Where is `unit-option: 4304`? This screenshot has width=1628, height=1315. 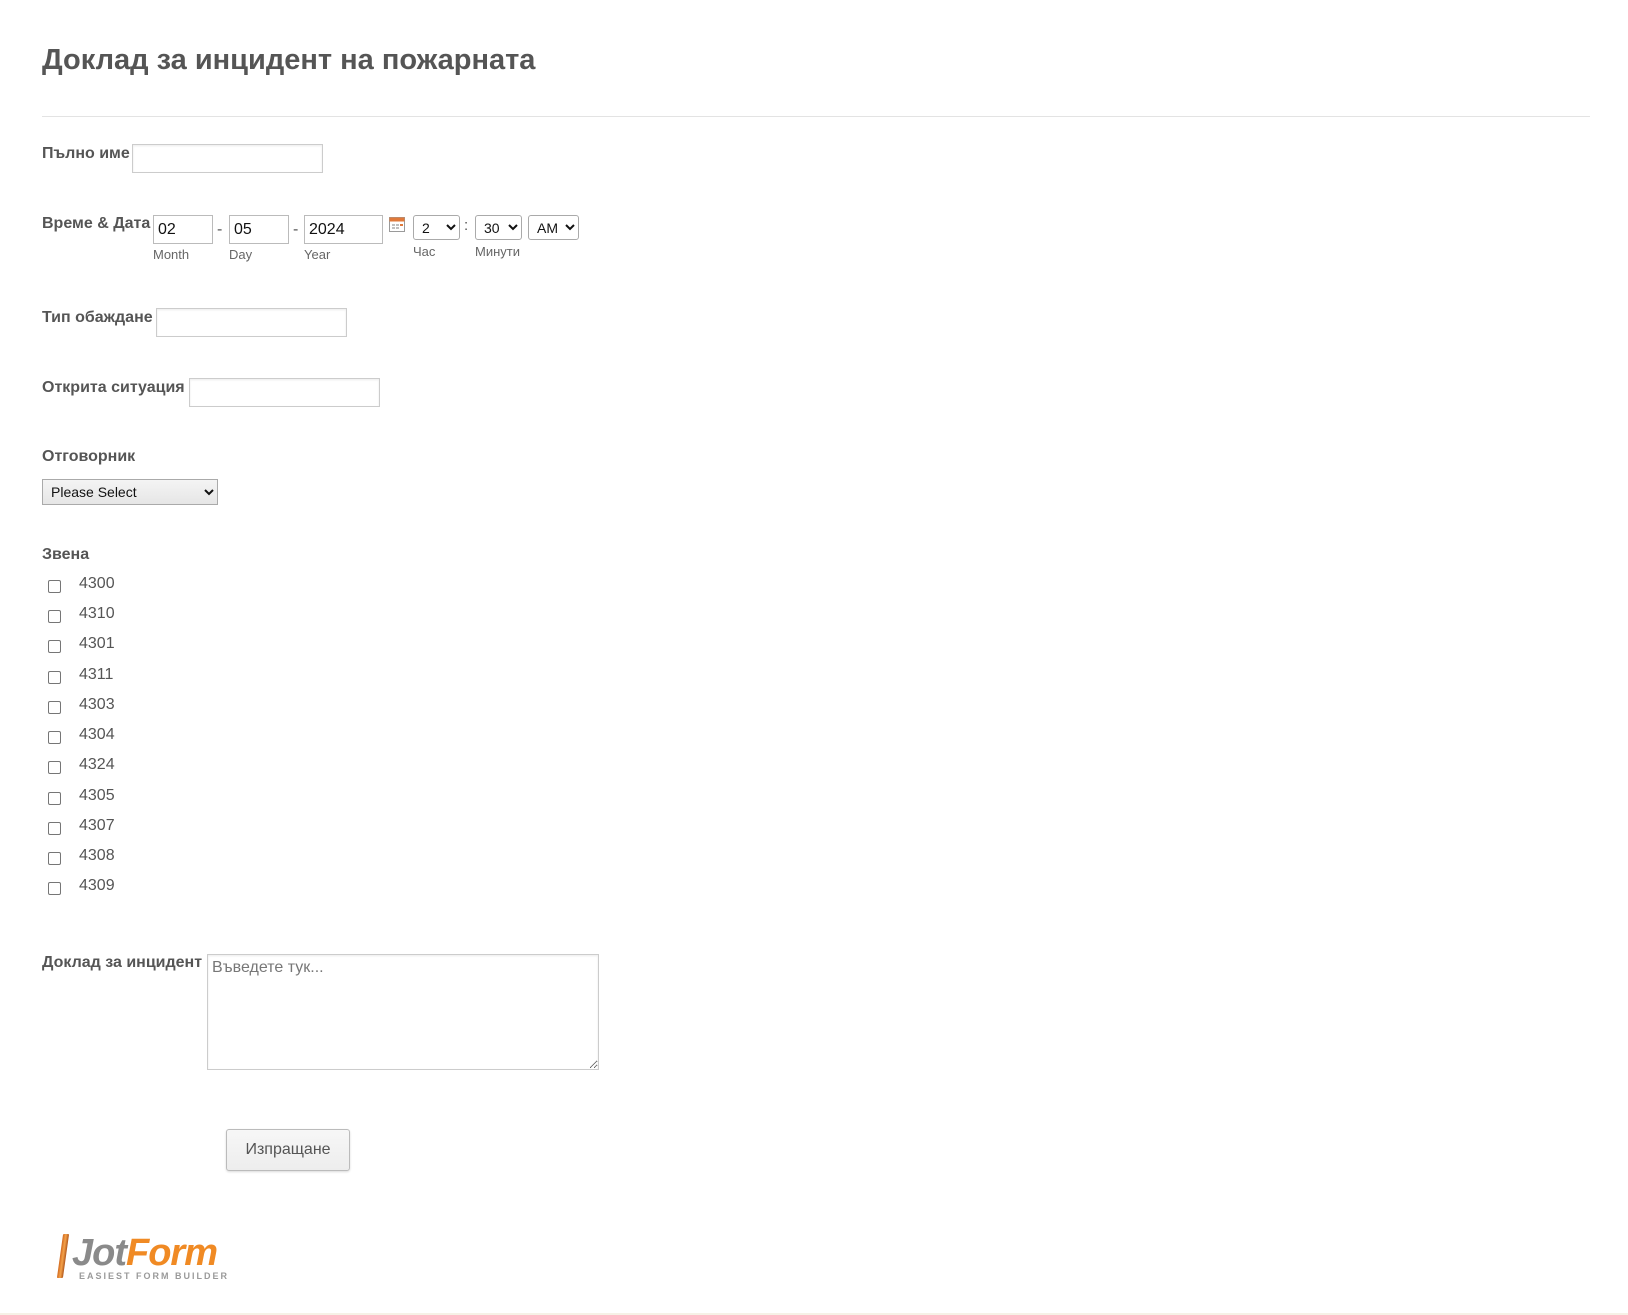 unit-option: 4304 is located at coordinates (81, 735).